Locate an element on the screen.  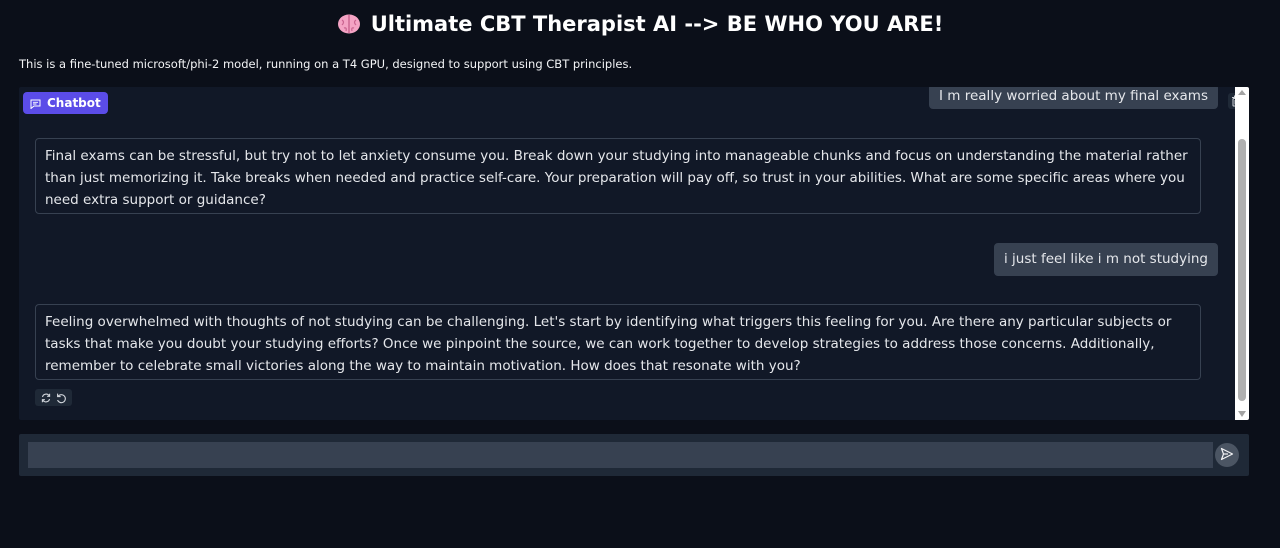
brain-icon is located at coordinates (349, 24).